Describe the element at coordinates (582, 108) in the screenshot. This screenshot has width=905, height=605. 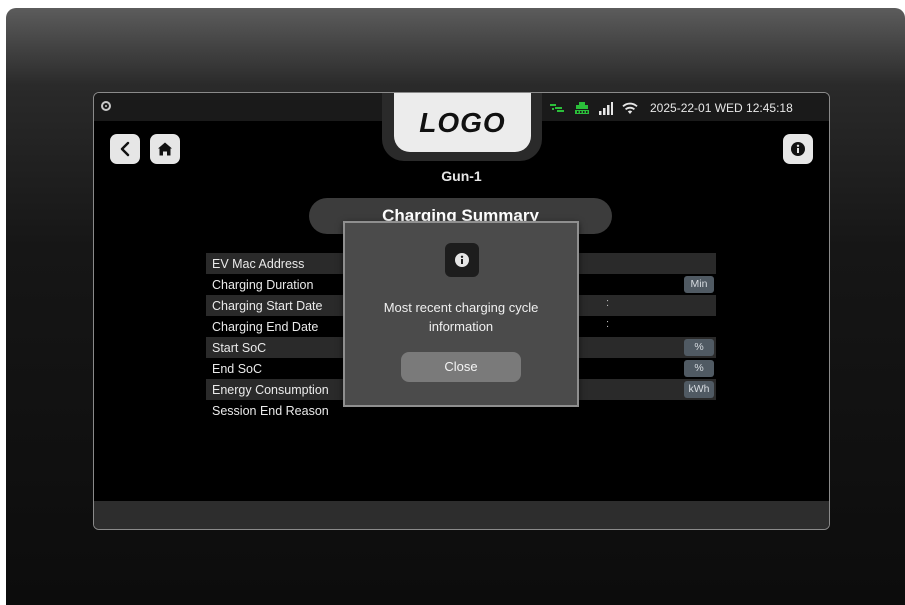
I see `ethernet-icon` at that location.